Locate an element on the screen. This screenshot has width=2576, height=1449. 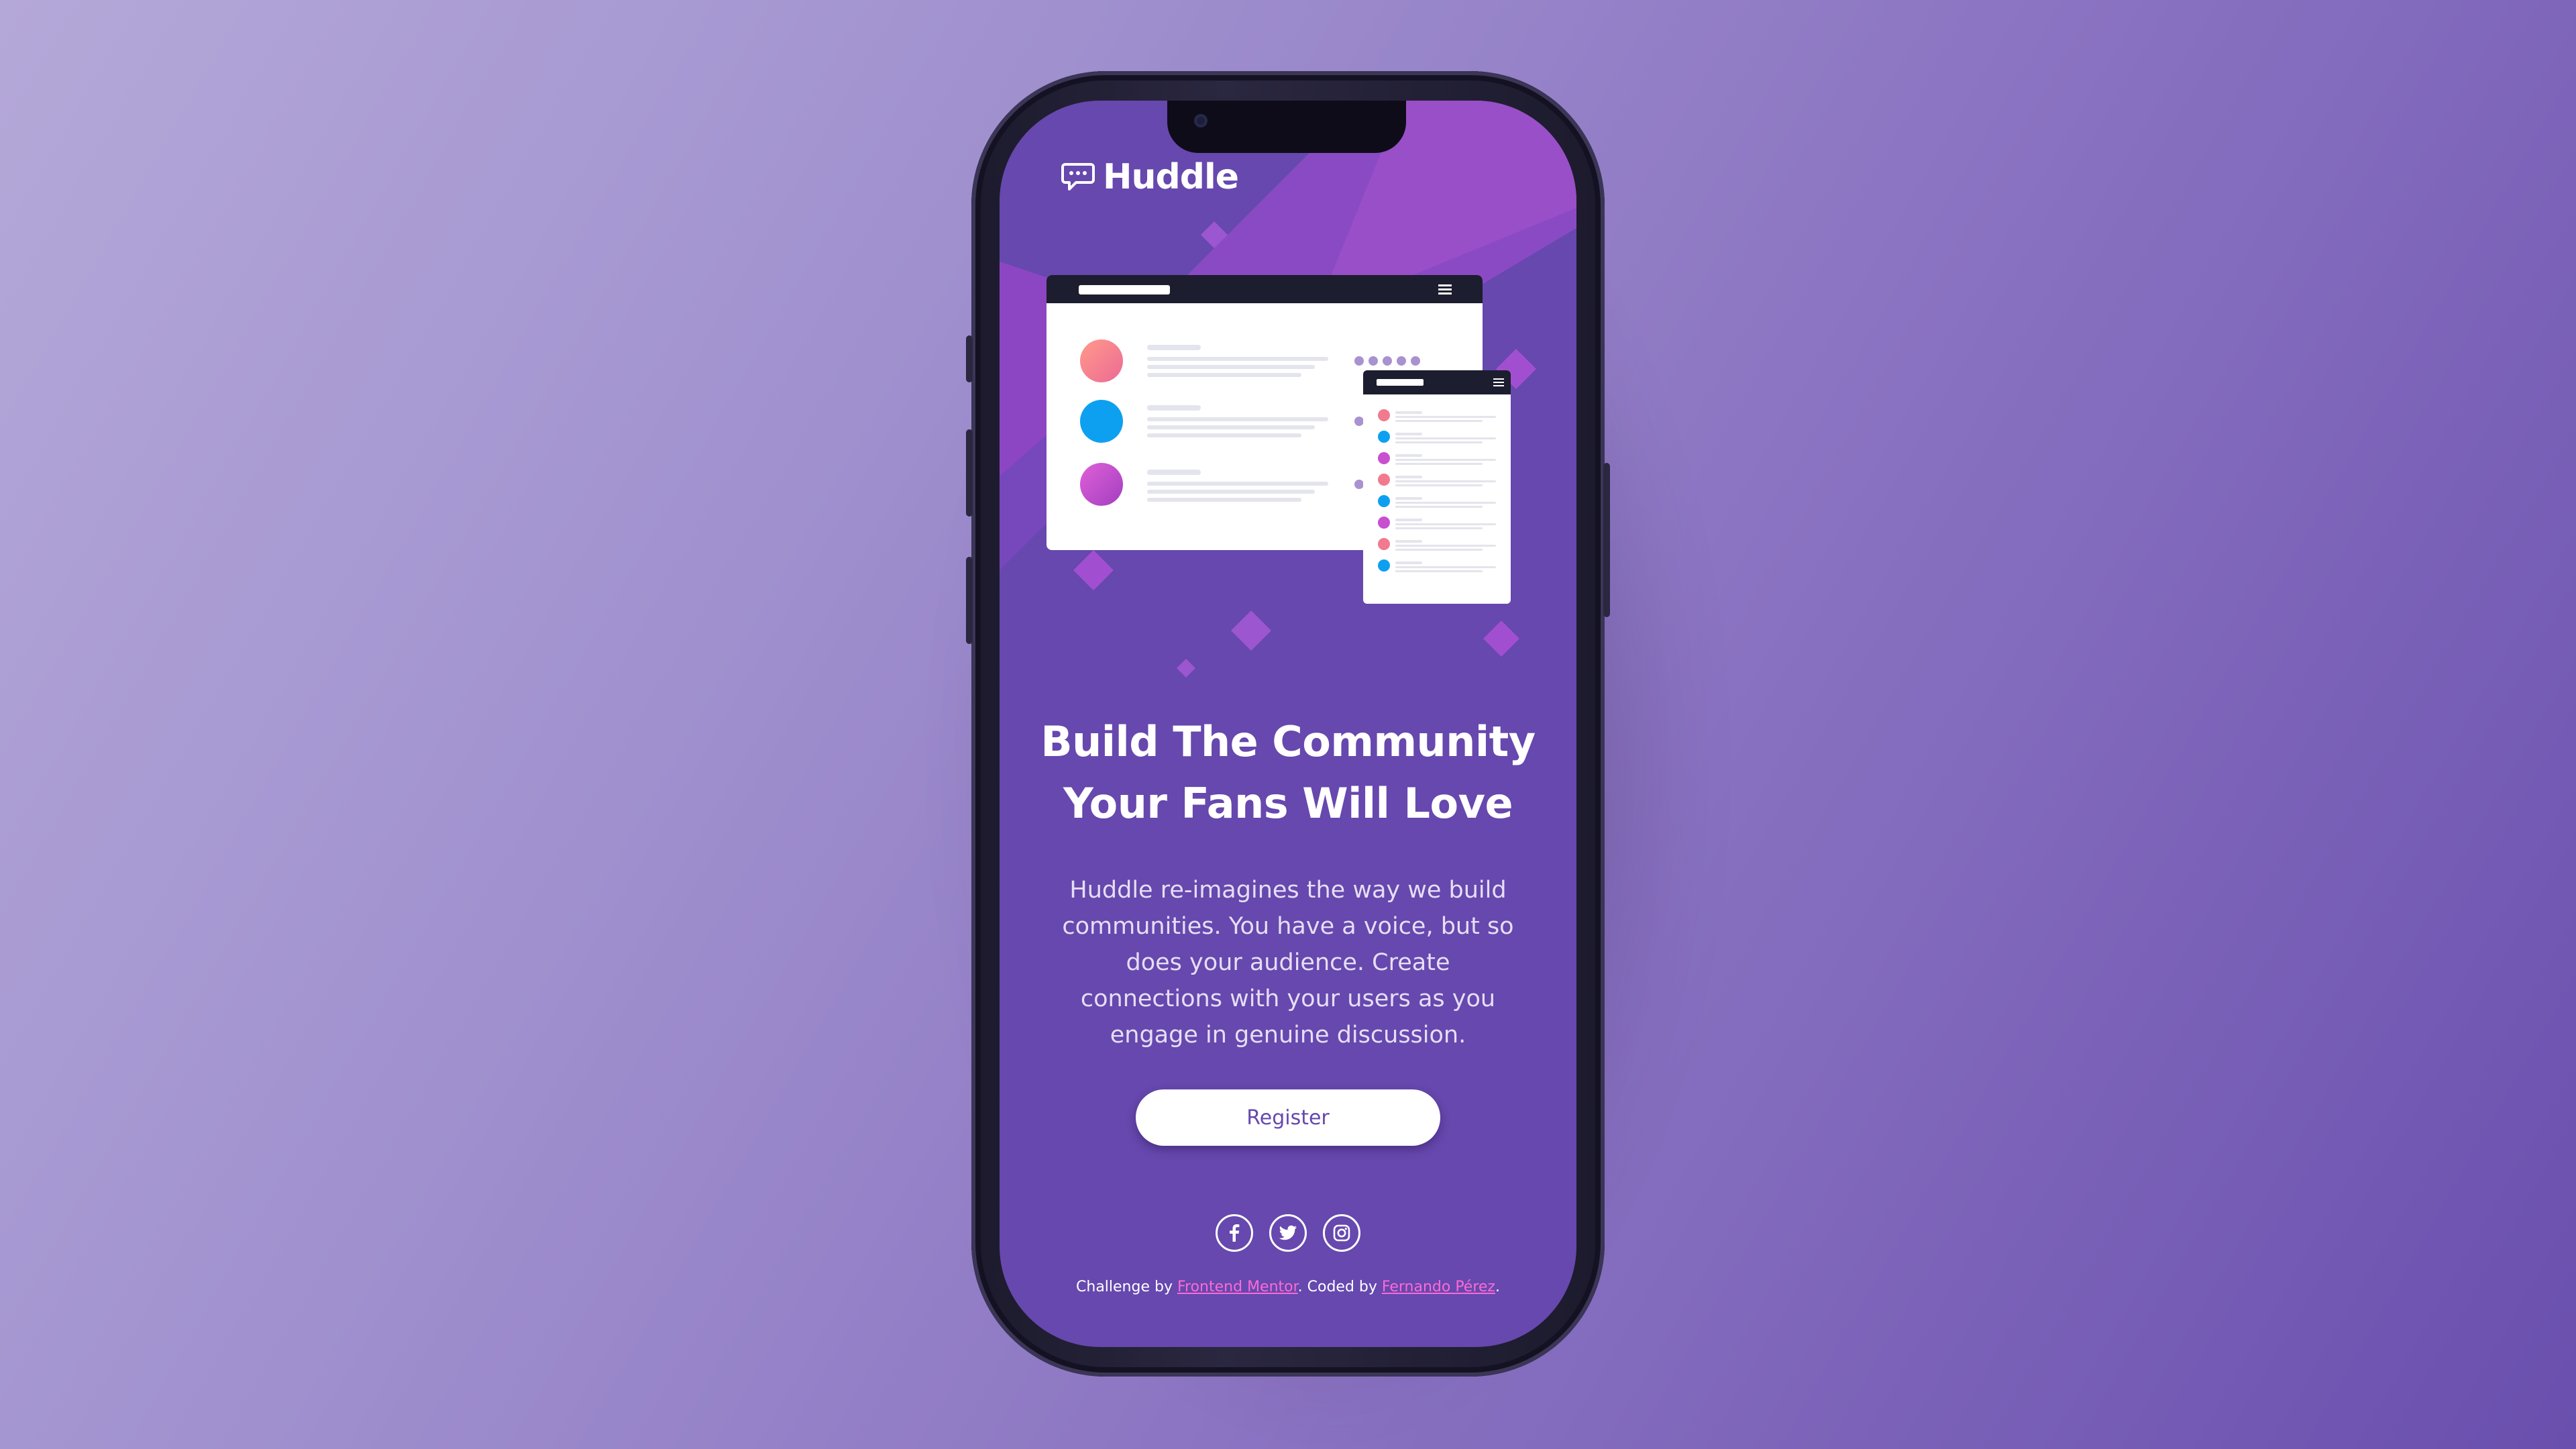
twitter-link is located at coordinates (1288, 1233).